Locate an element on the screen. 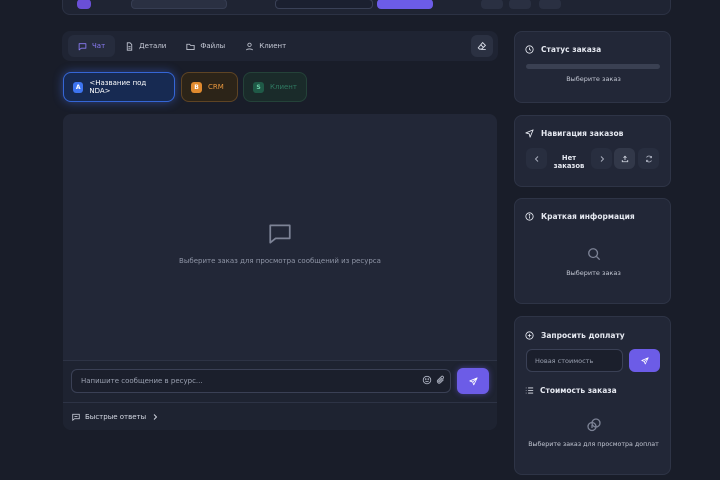 The height and width of the screenshot is (480, 720). clock-icon is located at coordinates (529, 49).